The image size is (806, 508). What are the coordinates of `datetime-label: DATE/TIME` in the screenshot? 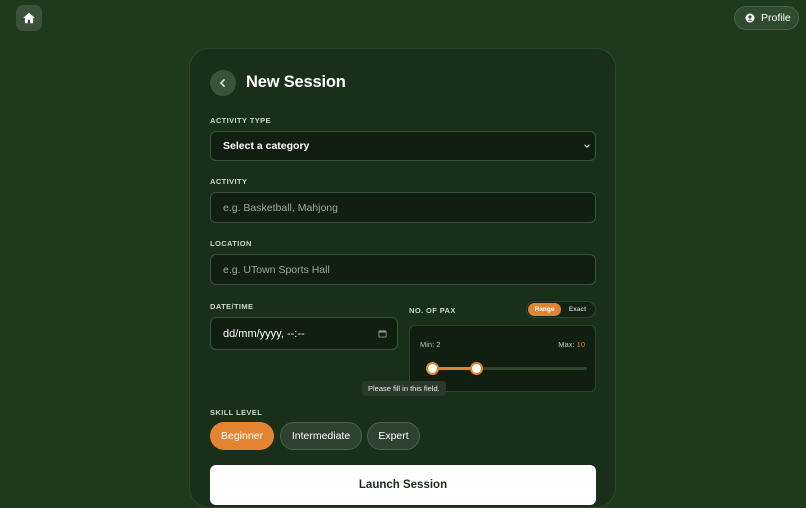 It's located at (232, 306).